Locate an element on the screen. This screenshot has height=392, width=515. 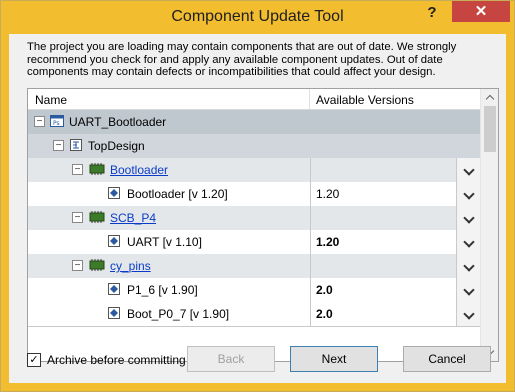
tree-row-instance-bootloader: Bootloader [v 1.20] 1.20 is located at coordinates (254, 194).